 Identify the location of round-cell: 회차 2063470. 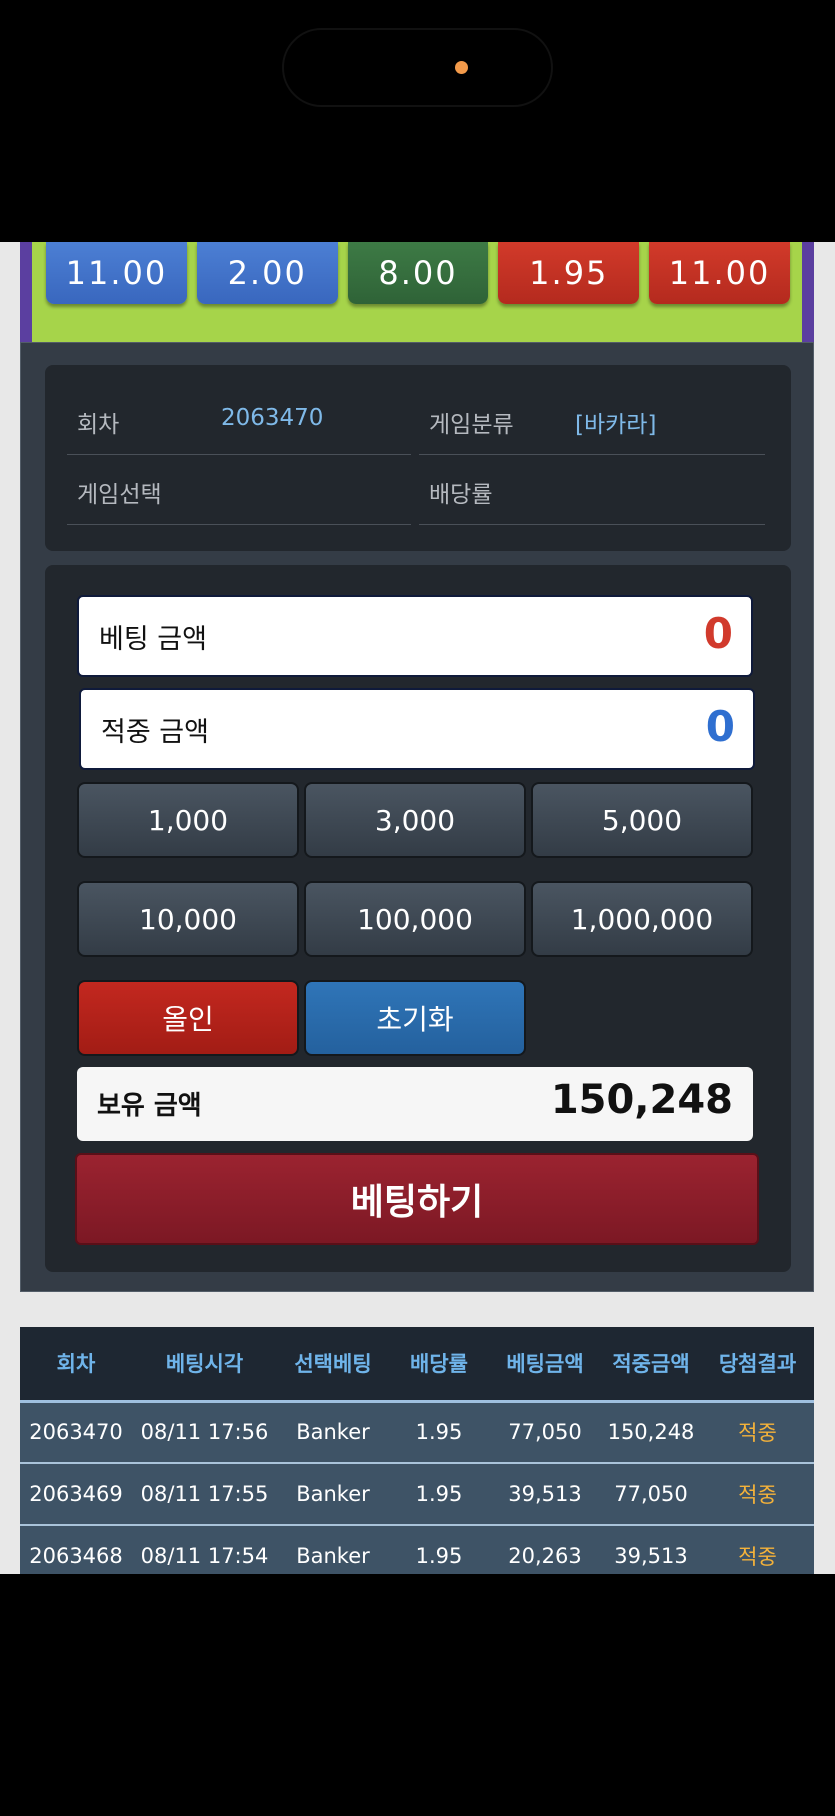
(239, 421).